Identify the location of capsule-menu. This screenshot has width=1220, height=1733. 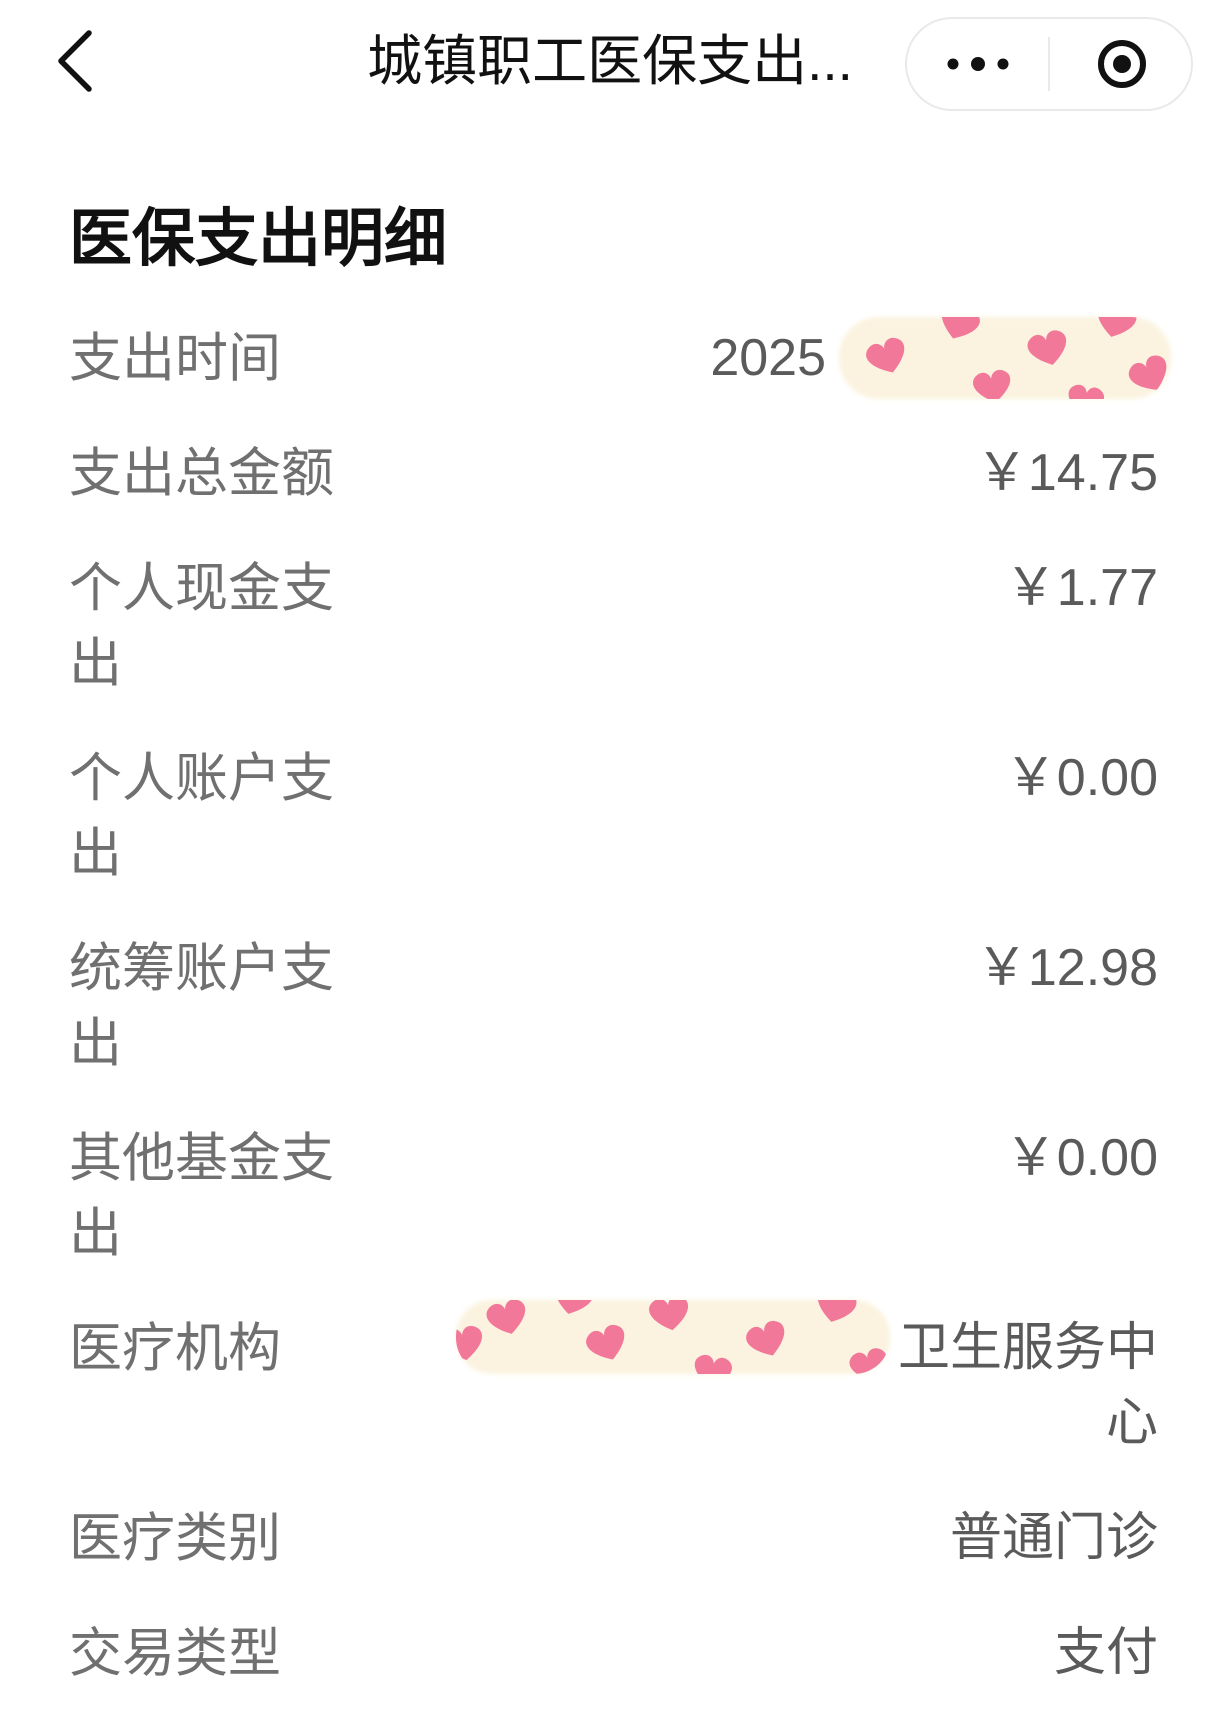
(1049, 64).